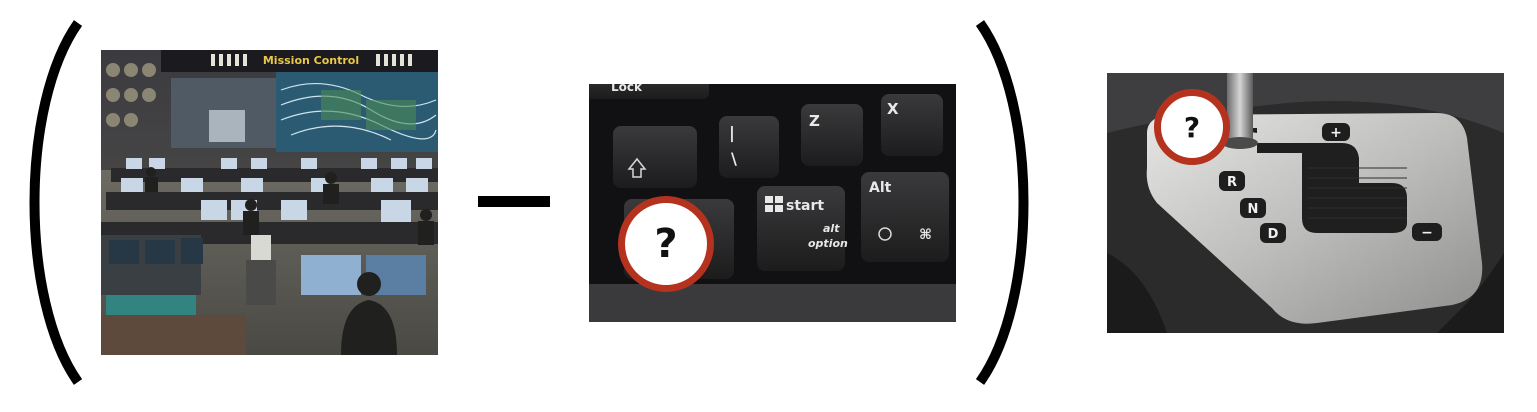  Describe the element at coordinates (1253, 209) in the screenshot. I see `gear-n-label: N` at that location.